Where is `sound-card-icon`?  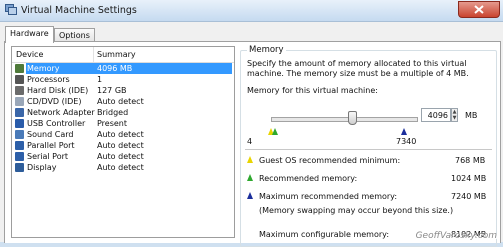 sound-card-icon is located at coordinates (19, 134).